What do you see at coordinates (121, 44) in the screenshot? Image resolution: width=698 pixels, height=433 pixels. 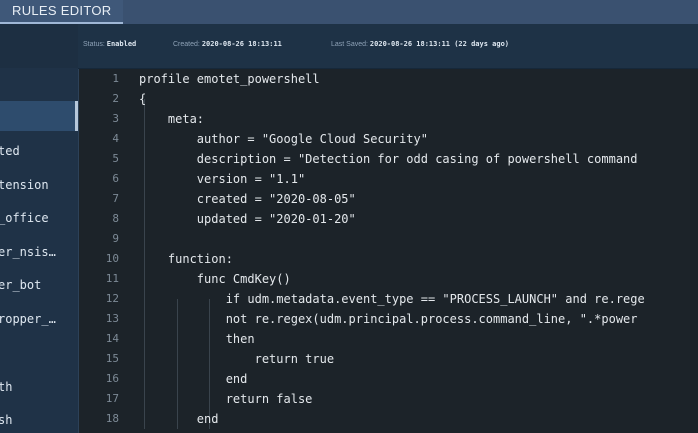 I see `status-badge: Enabled` at bounding box center [121, 44].